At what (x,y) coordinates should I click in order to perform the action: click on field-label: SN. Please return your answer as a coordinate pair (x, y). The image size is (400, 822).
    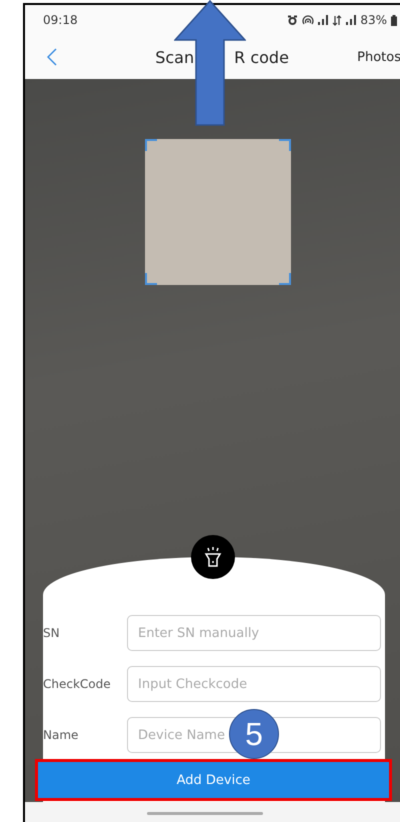
    Looking at the image, I should click on (52, 633).